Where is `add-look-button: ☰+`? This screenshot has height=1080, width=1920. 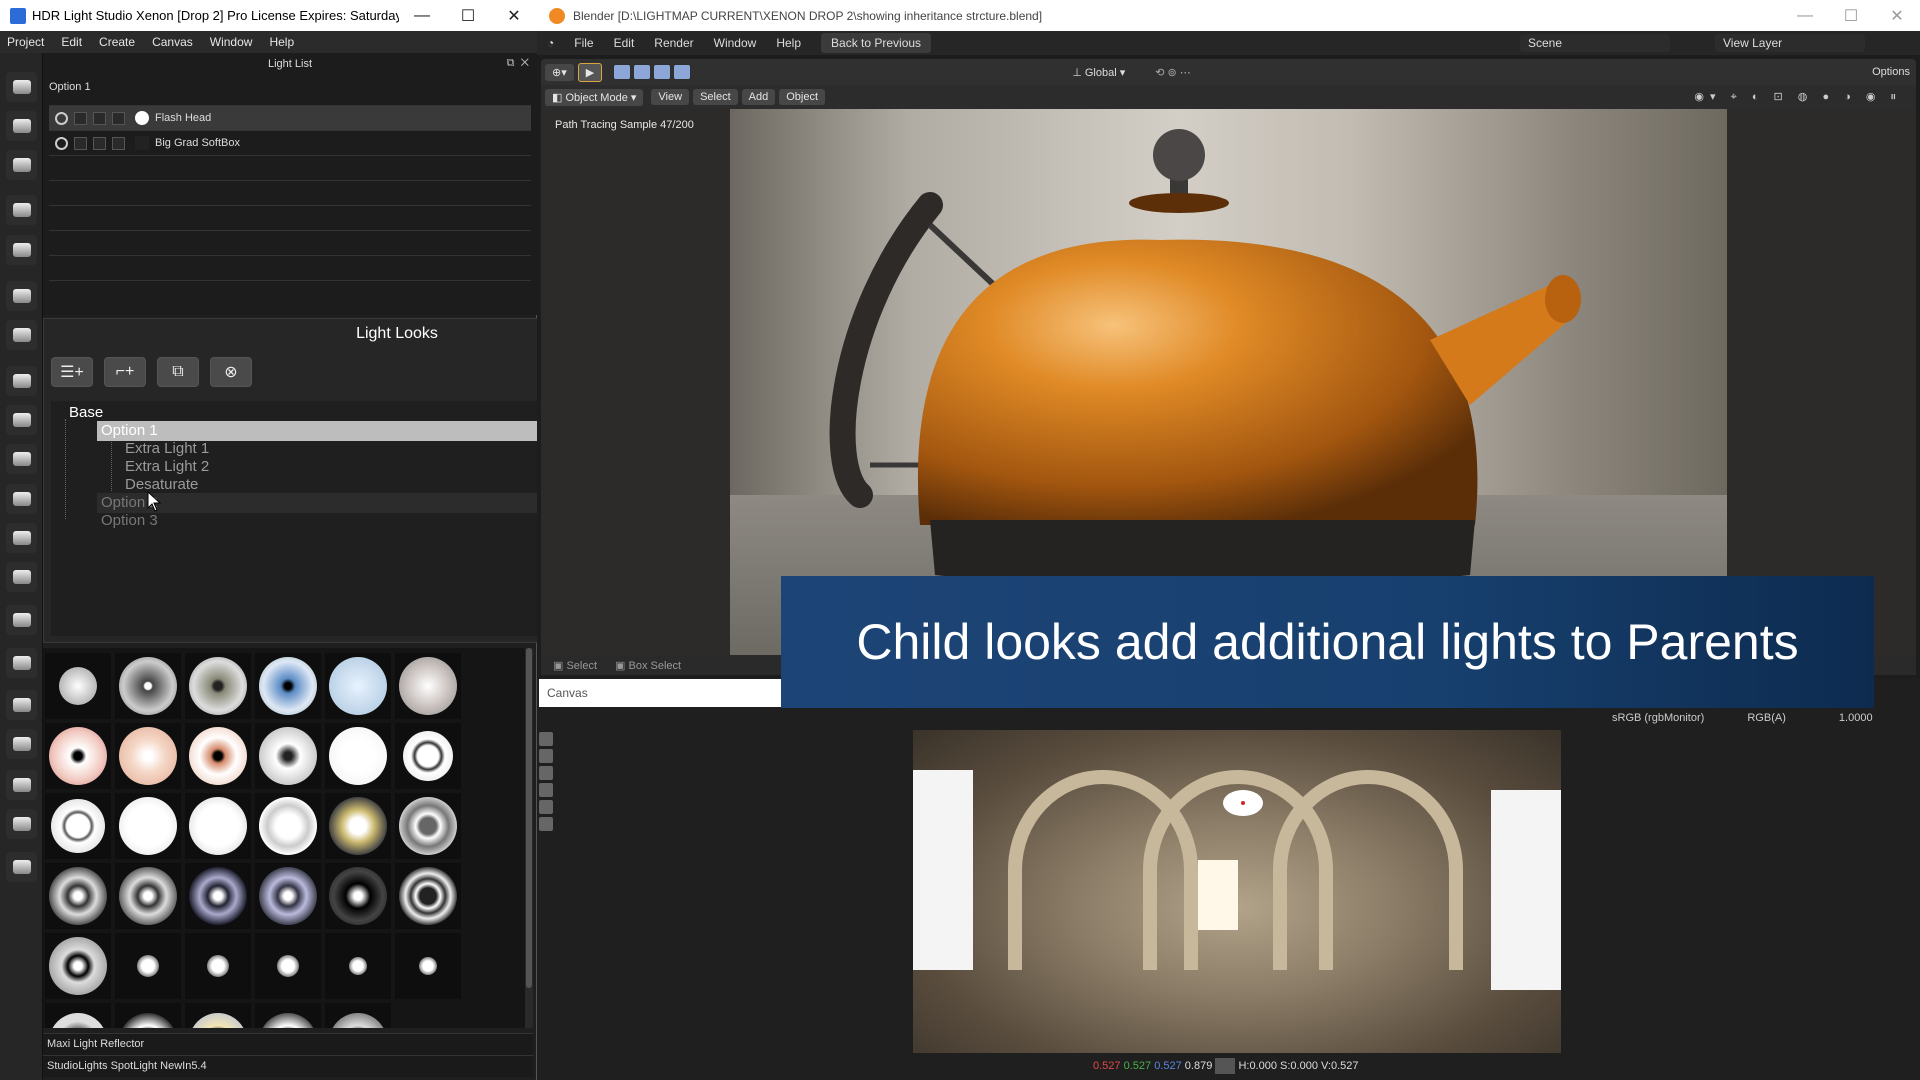
add-look-button: ☰+ is located at coordinates (72, 372).